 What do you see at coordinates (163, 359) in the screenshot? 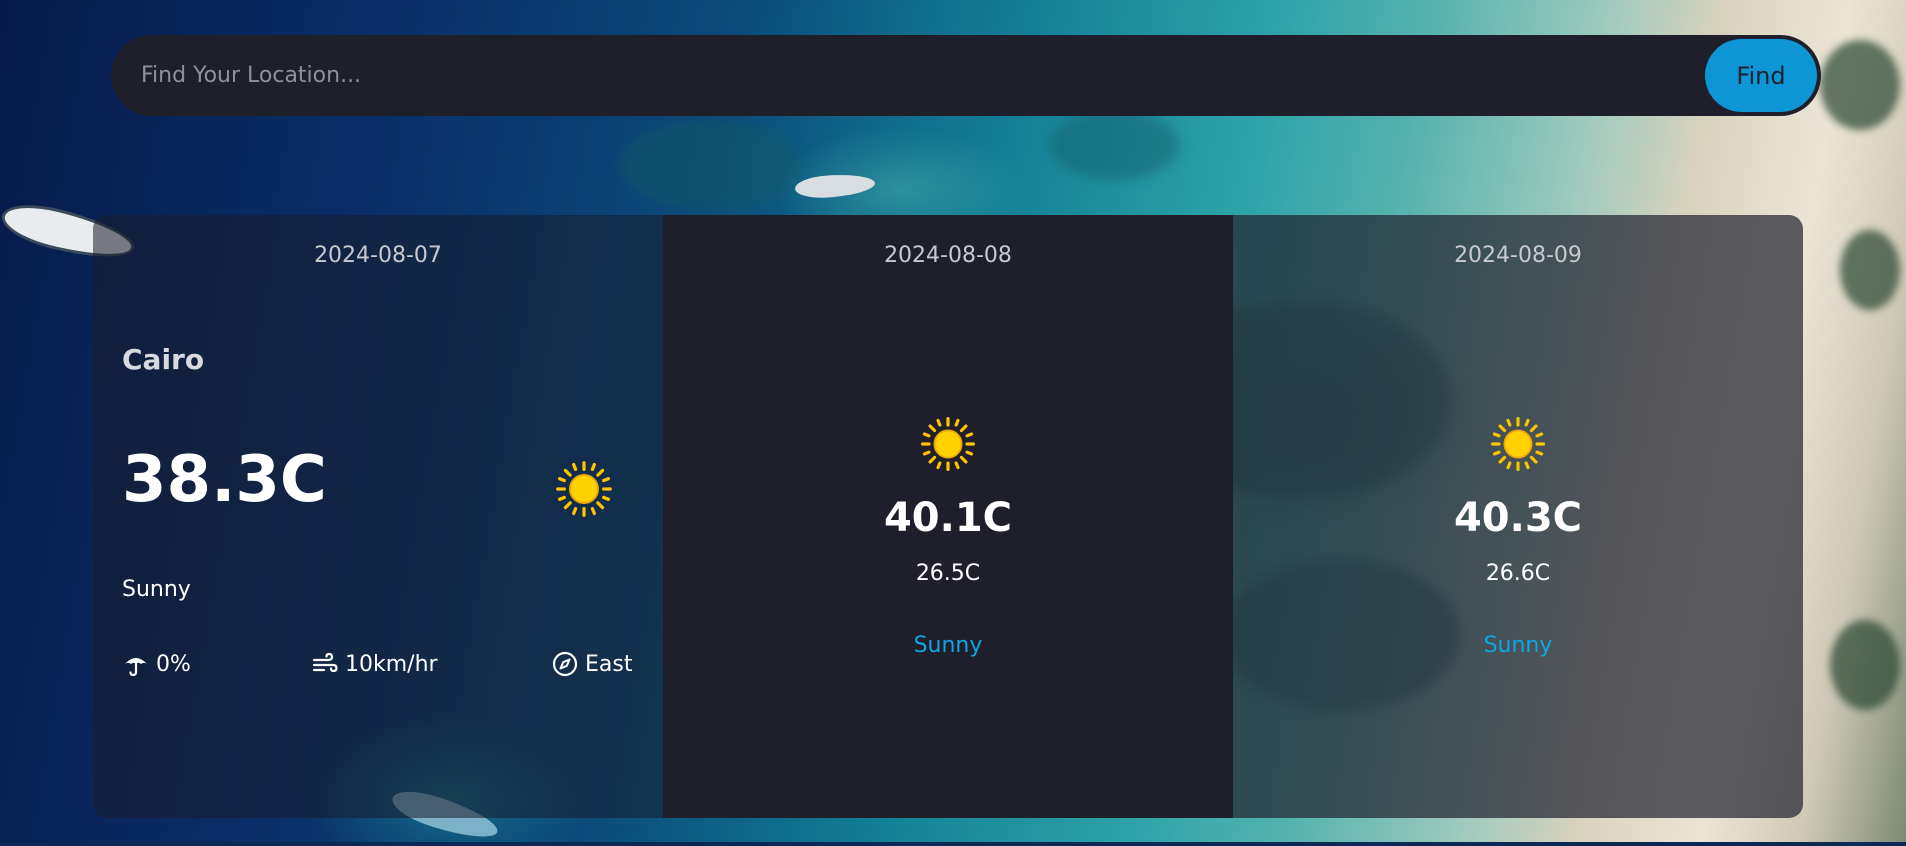
I see `city-name: Cairo` at bounding box center [163, 359].